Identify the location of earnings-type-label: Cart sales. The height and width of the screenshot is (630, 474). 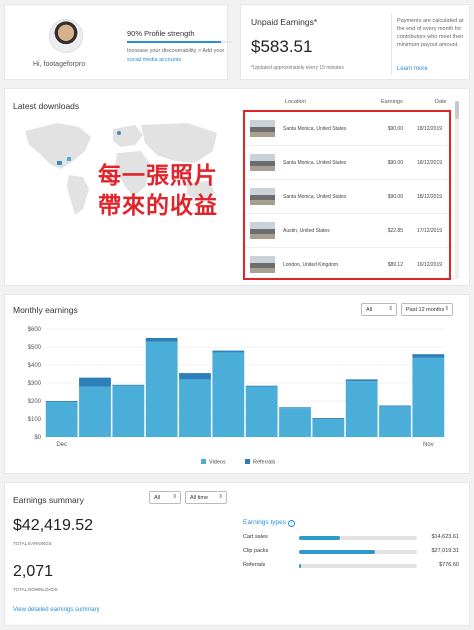
(255, 537).